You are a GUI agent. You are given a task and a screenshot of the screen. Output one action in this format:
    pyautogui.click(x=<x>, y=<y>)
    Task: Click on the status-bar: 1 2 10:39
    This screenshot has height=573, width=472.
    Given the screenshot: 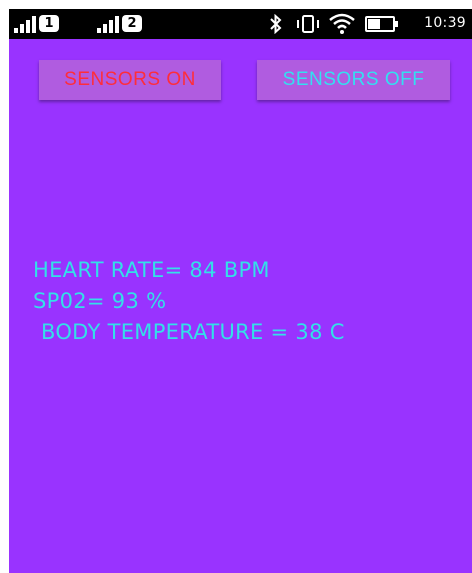 What is the action you would take?
    pyautogui.click(x=240, y=24)
    